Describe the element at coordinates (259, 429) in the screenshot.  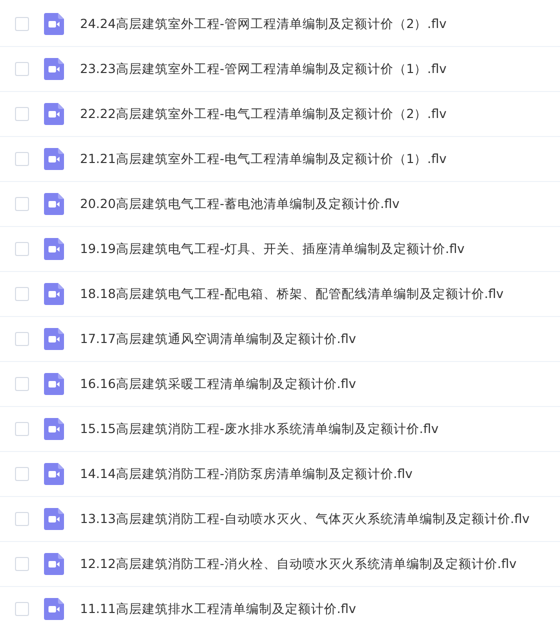
I see `file-name: 15.15高层建筑消防工程-废水排水系统清单编制及定额计价.flv` at that location.